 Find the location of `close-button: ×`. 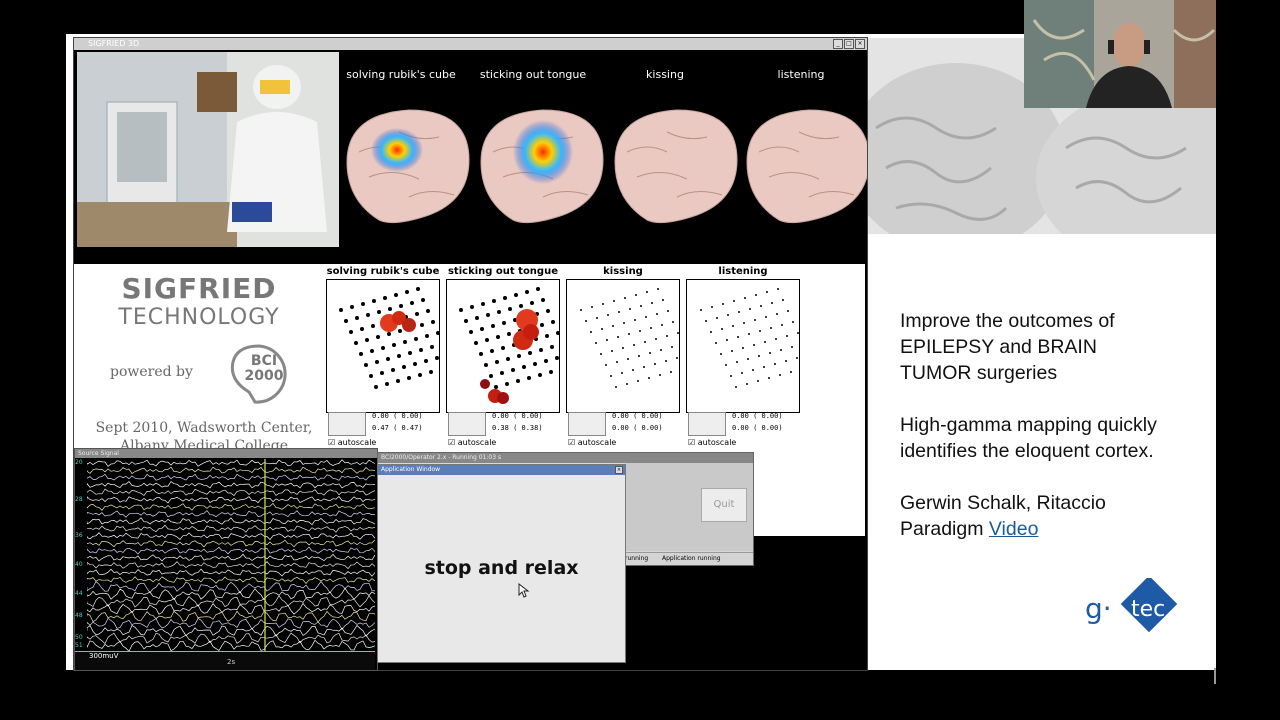

close-button: × is located at coordinates (860, 44).